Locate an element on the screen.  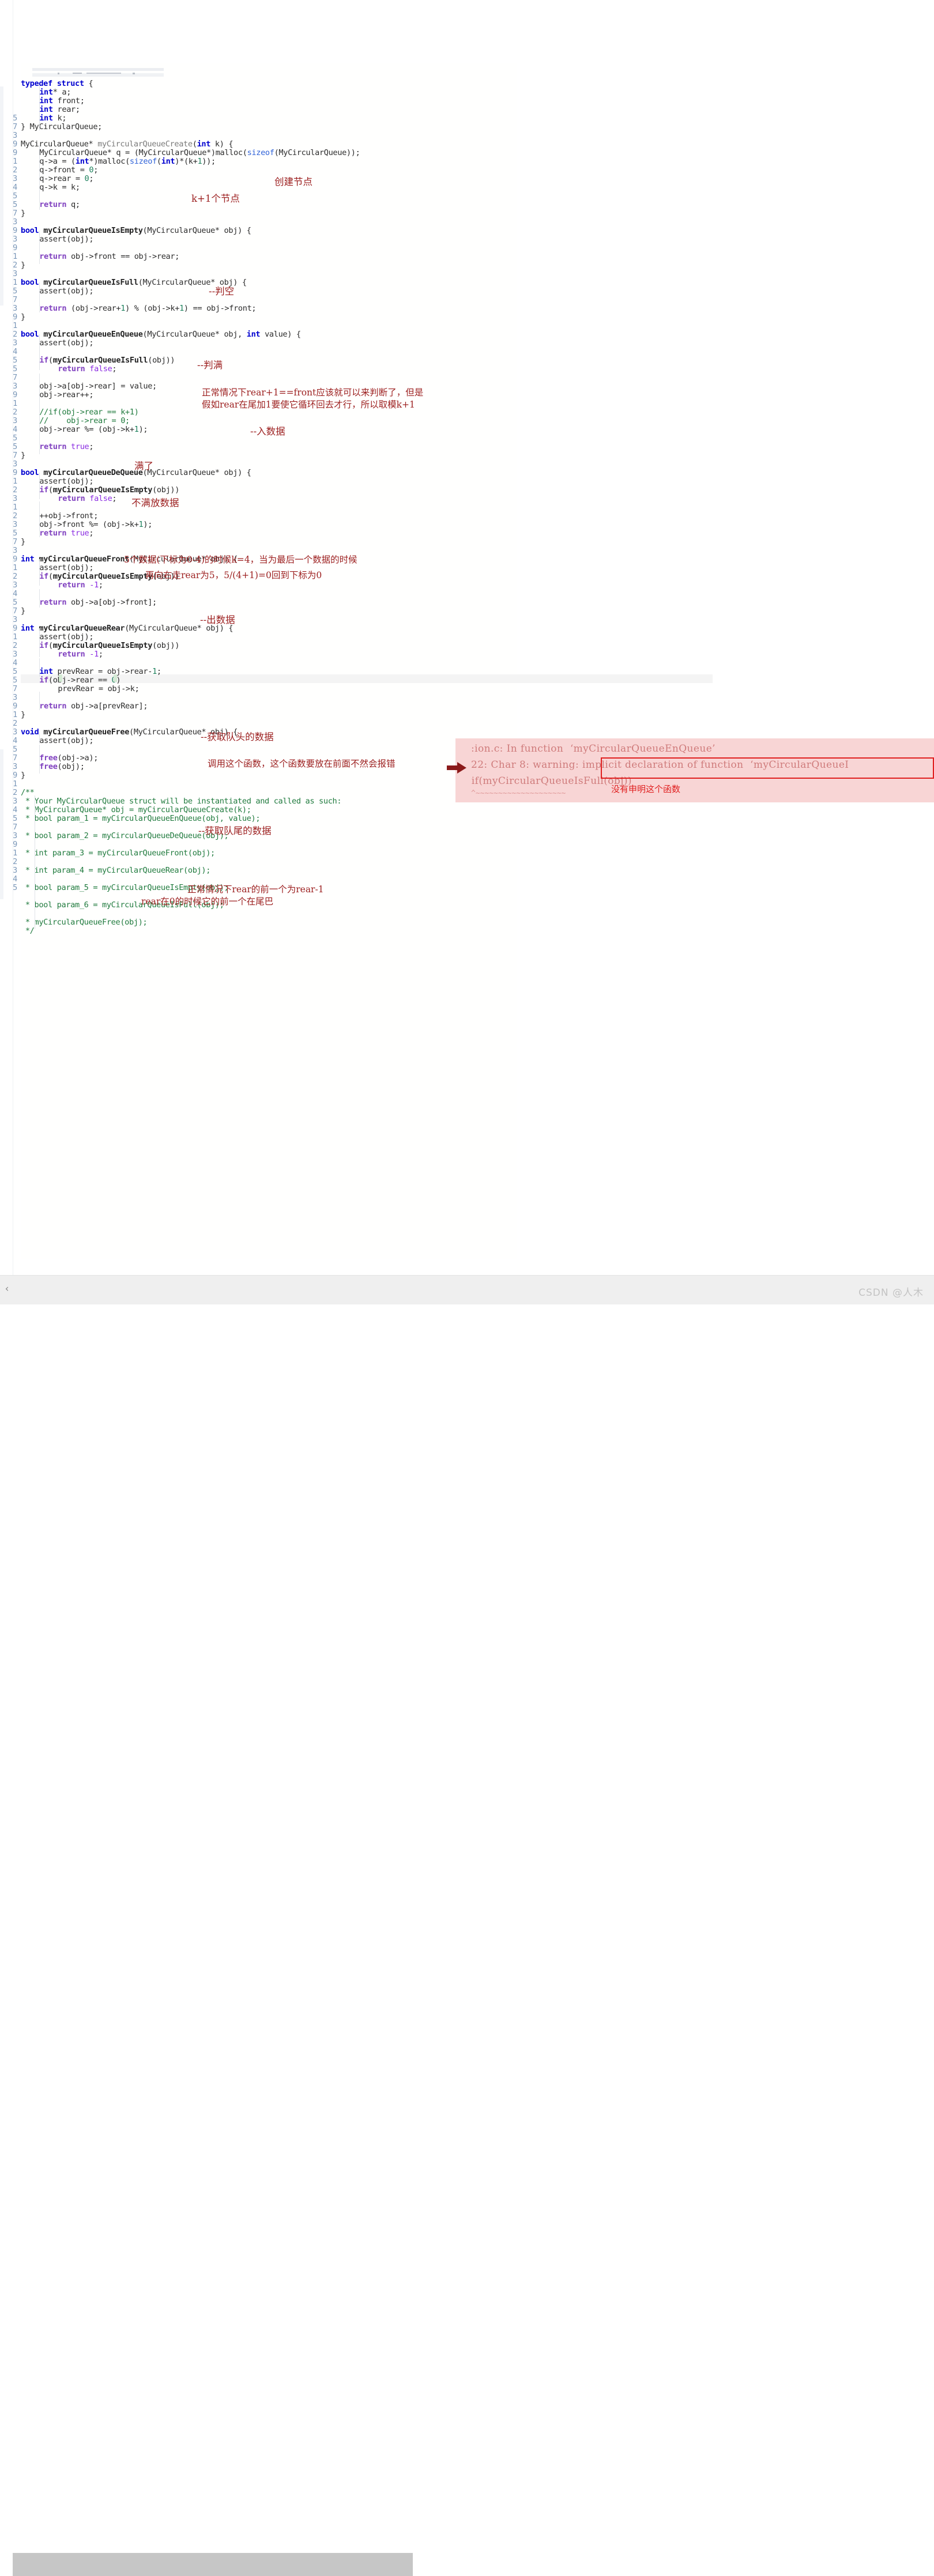
code-token: k) { is located at coordinates (221, 144).